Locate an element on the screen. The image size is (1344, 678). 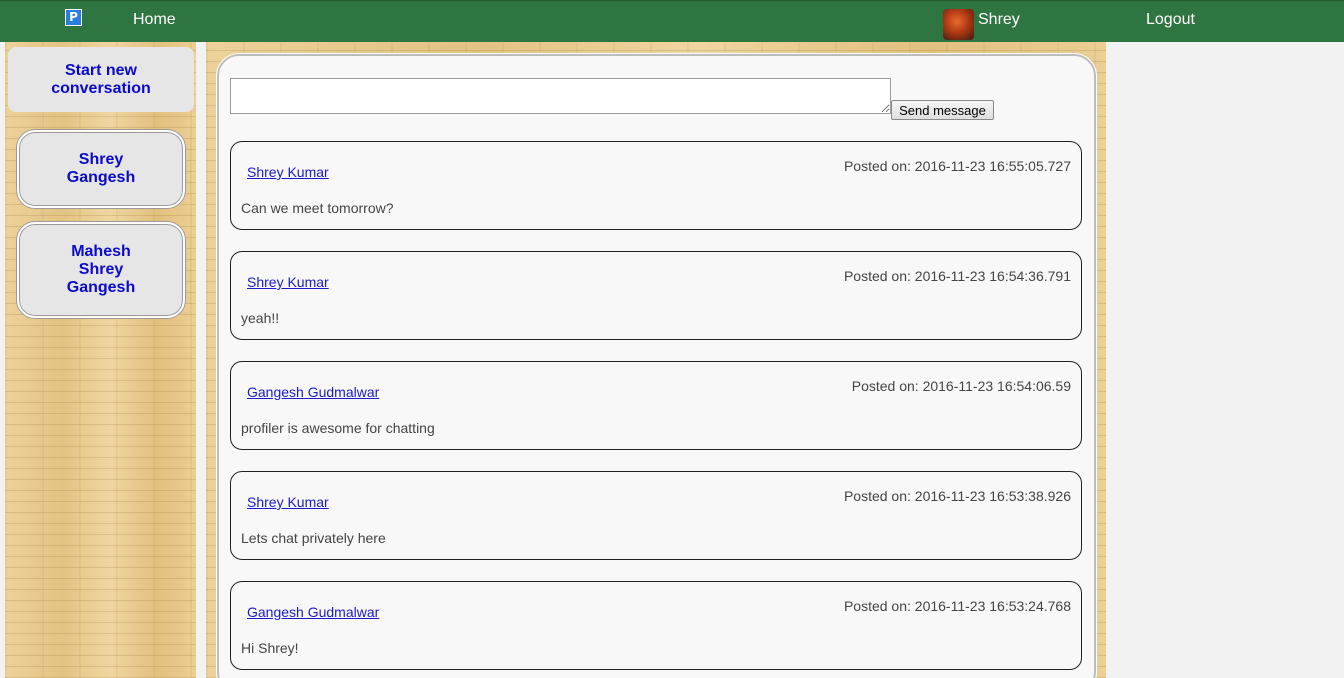
message-text: yeah!! is located at coordinates (260, 318).